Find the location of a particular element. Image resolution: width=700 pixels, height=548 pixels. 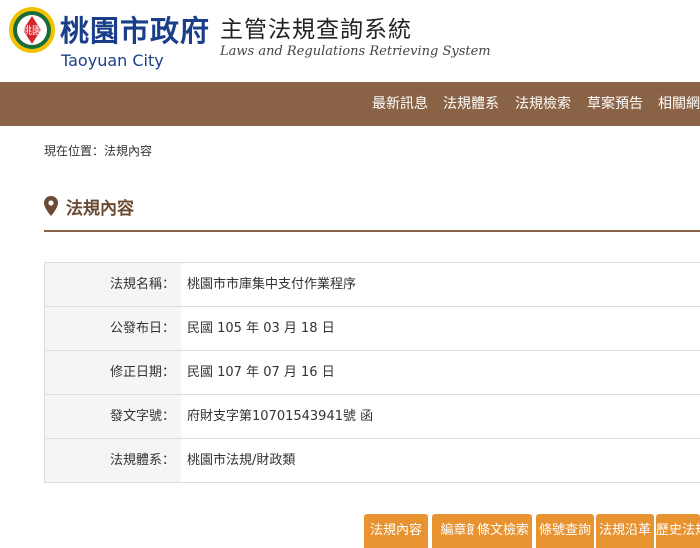

system-title-en: Laws and Regulations Retrieving System is located at coordinates (355, 51).